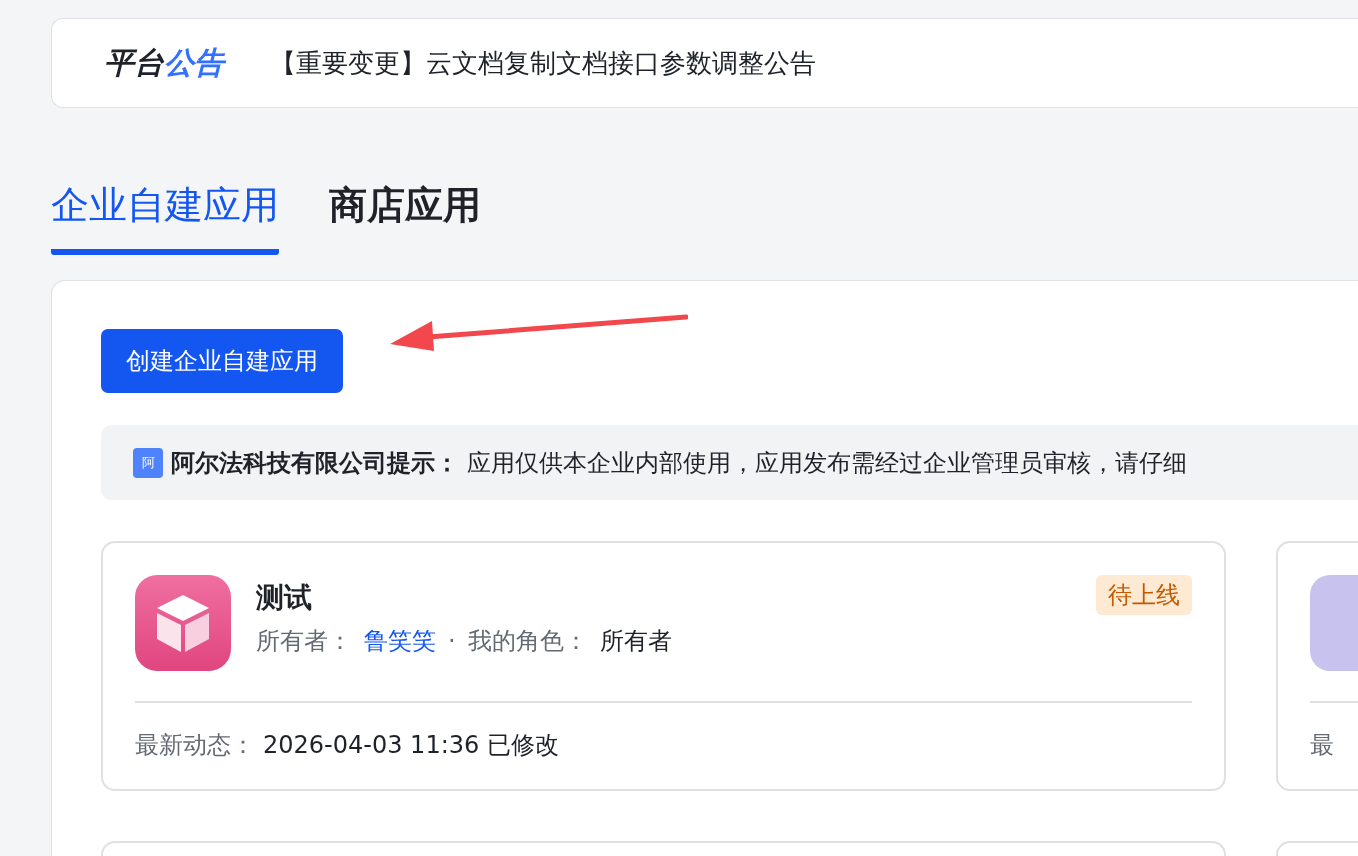  What do you see at coordinates (400, 641) in the screenshot?
I see `owner-link: 鲁笑笑` at bounding box center [400, 641].